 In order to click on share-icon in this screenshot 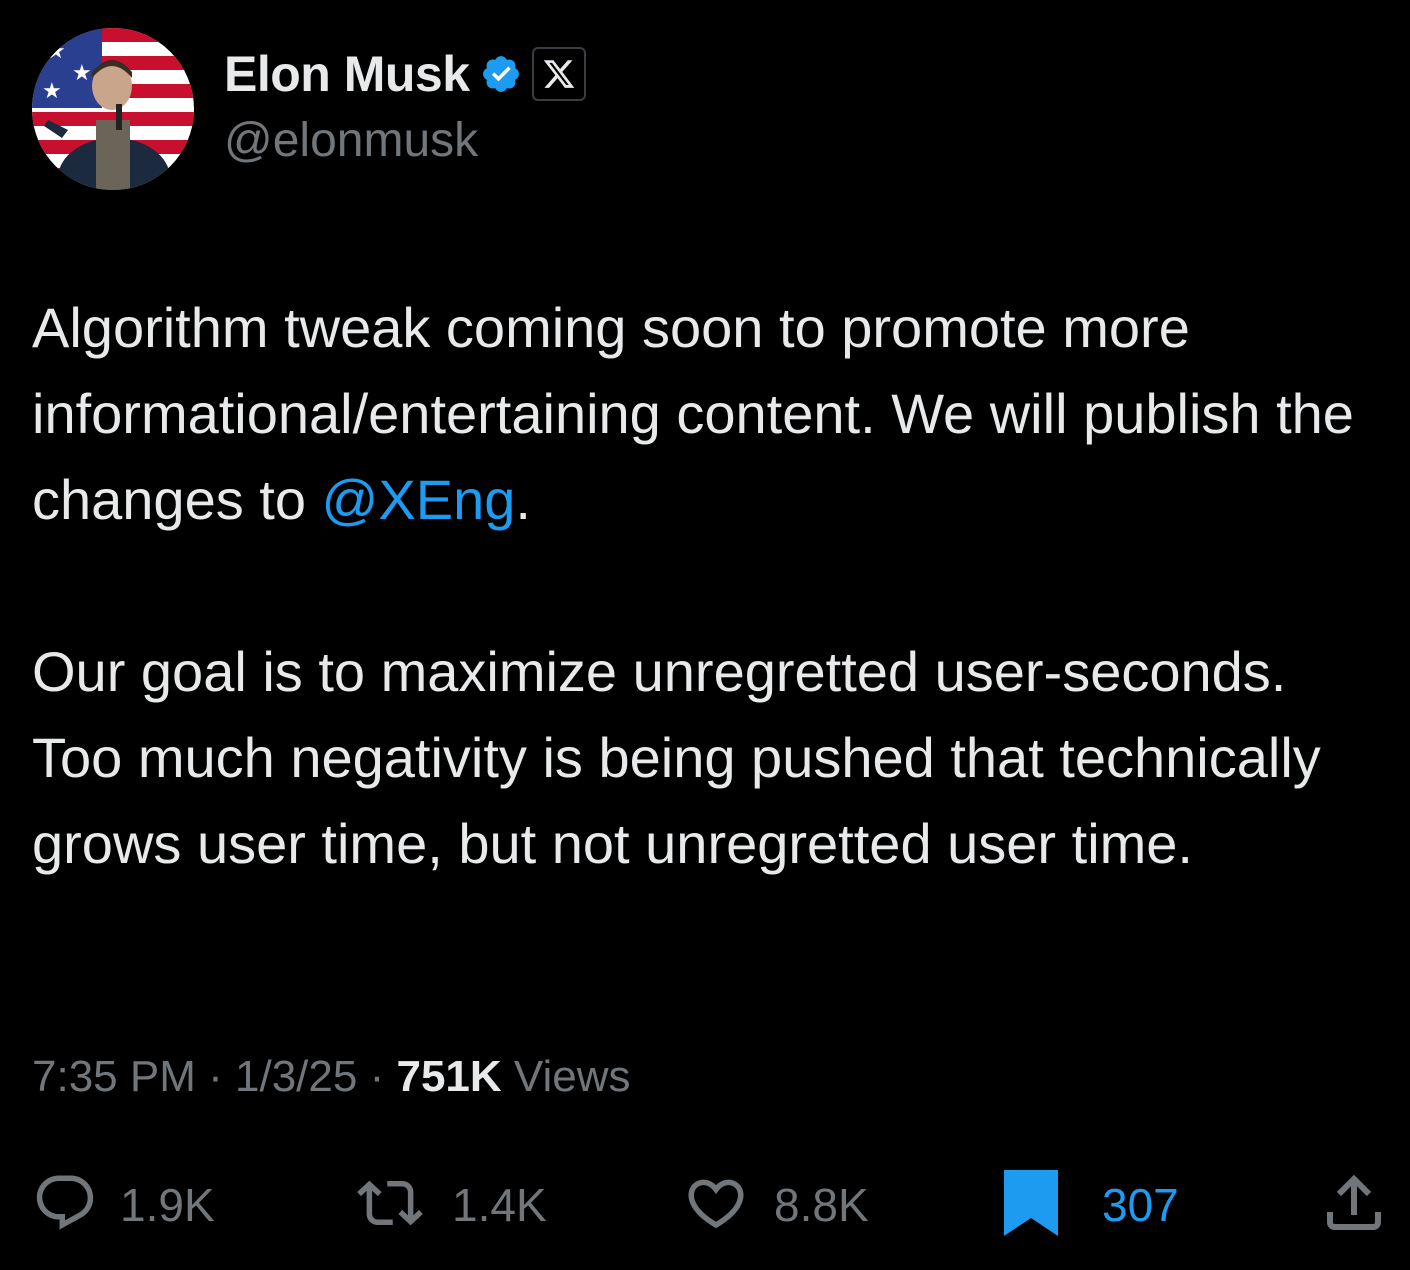, I will do `click(1354, 1205)`.